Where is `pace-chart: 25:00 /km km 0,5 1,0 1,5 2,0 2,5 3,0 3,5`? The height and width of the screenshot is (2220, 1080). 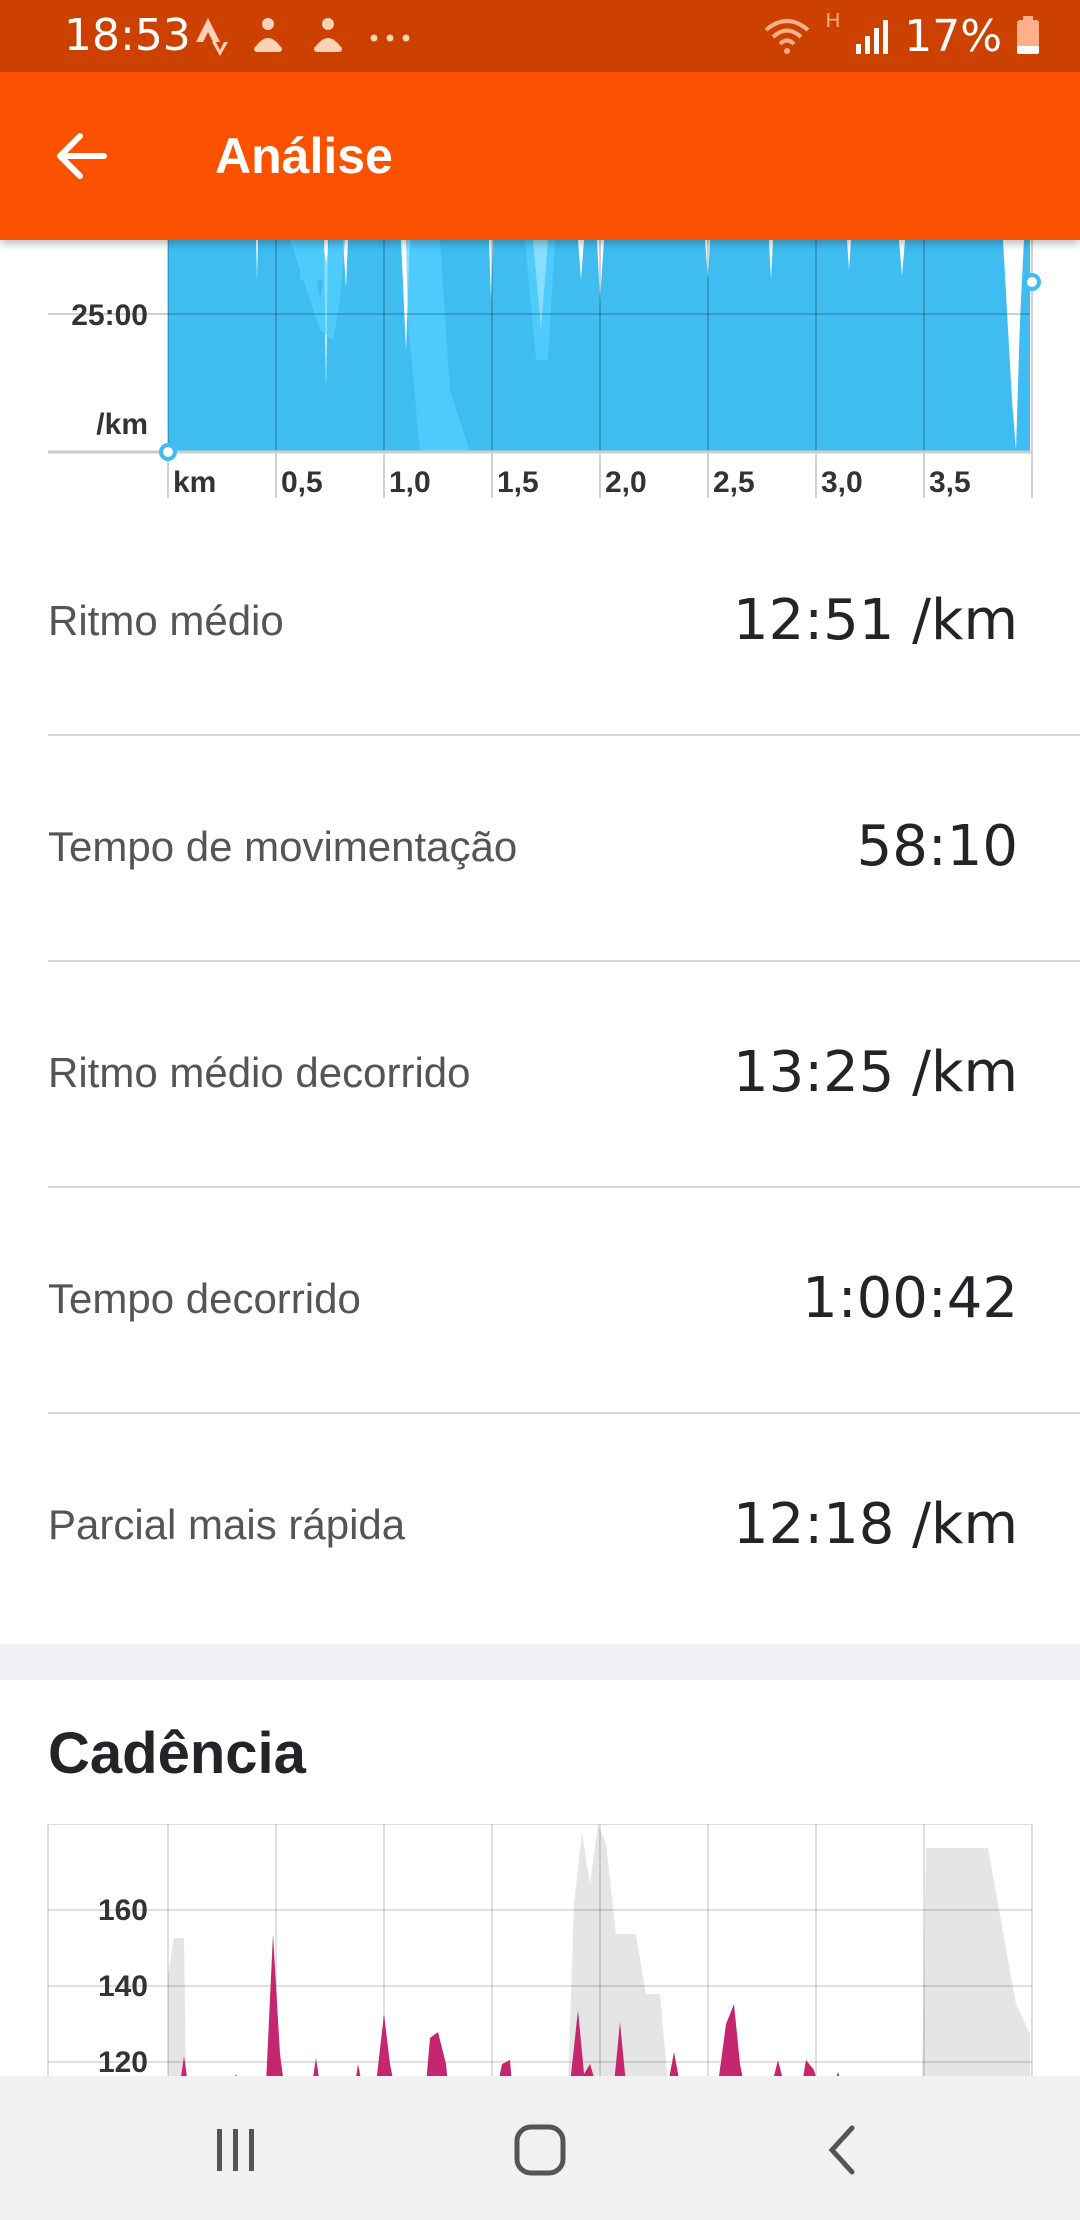
pace-chart: 25:00 /km km 0,5 1,0 1,5 2,0 2,5 3,0 3,5 is located at coordinates (544, 369).